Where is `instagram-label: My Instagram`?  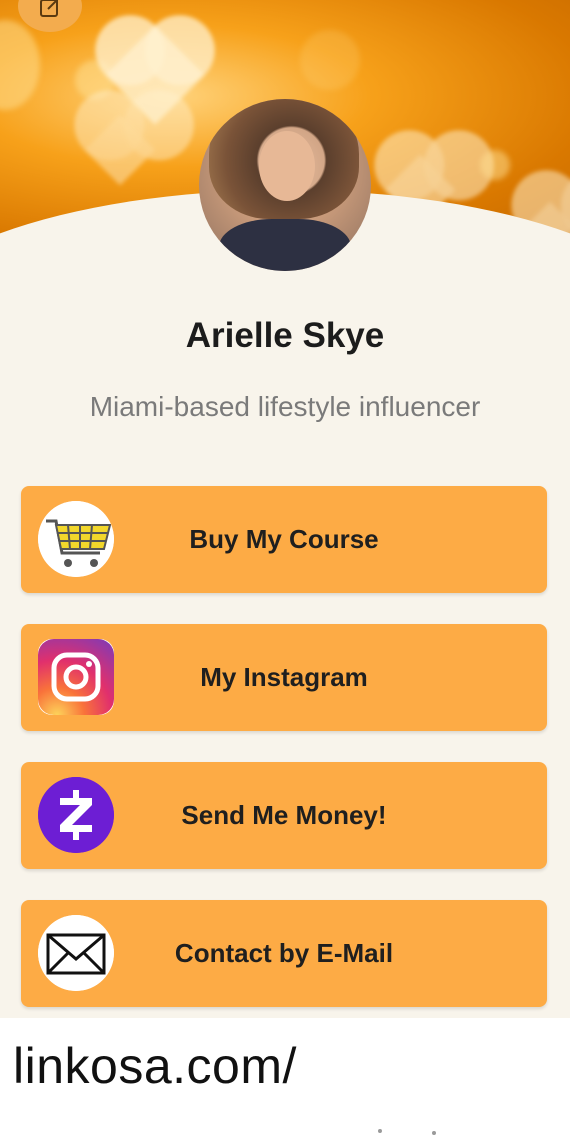 instagram-label: My Instagram is located at coordinates (284, 677).